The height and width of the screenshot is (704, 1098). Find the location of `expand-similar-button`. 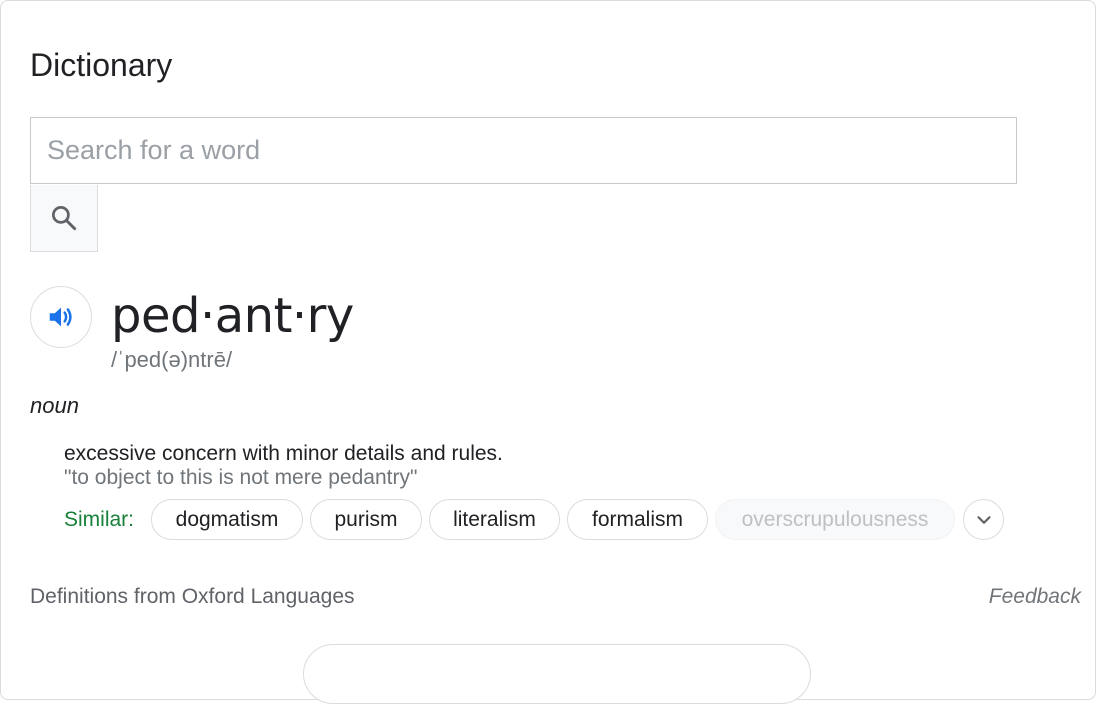

expand-similar-button is located at coordinates (983, 519).